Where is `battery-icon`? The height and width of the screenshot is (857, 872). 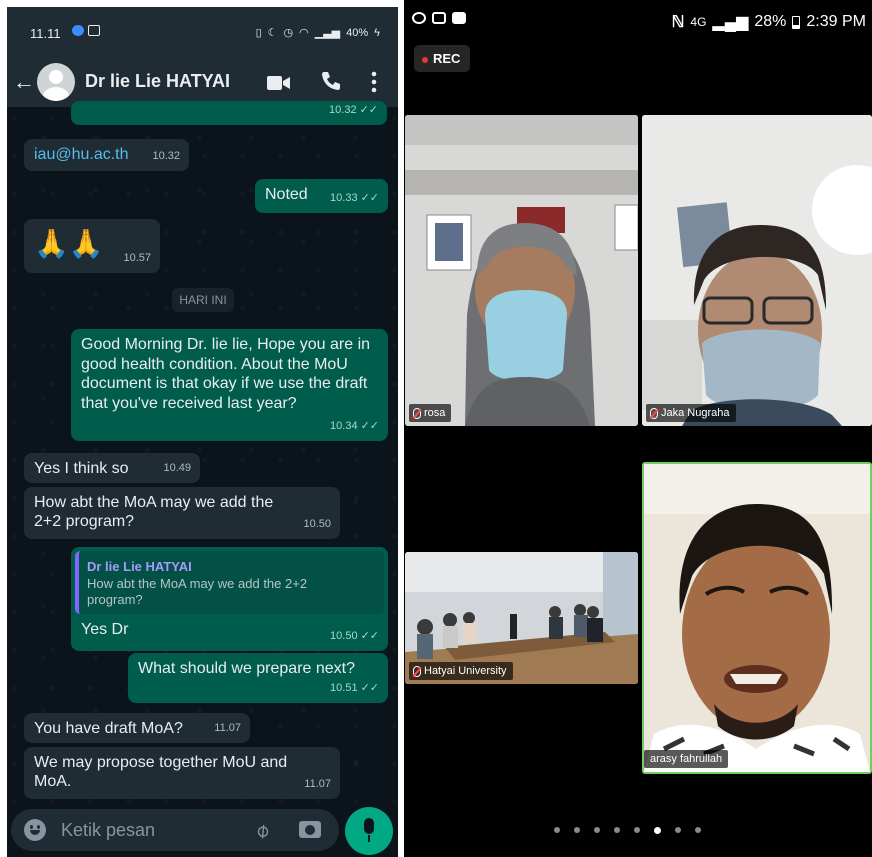 battery-icon is located at coordinates (796, 22).